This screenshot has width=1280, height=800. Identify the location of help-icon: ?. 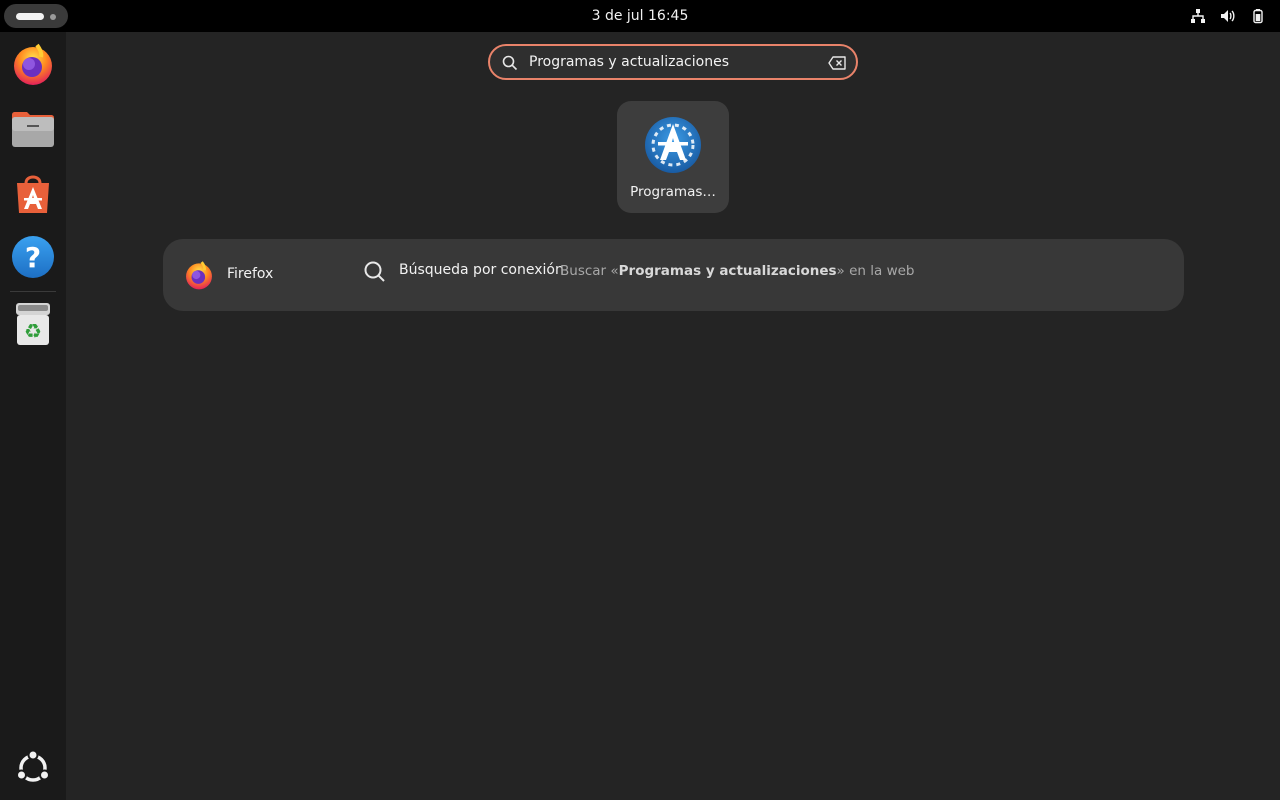
(33, 257).